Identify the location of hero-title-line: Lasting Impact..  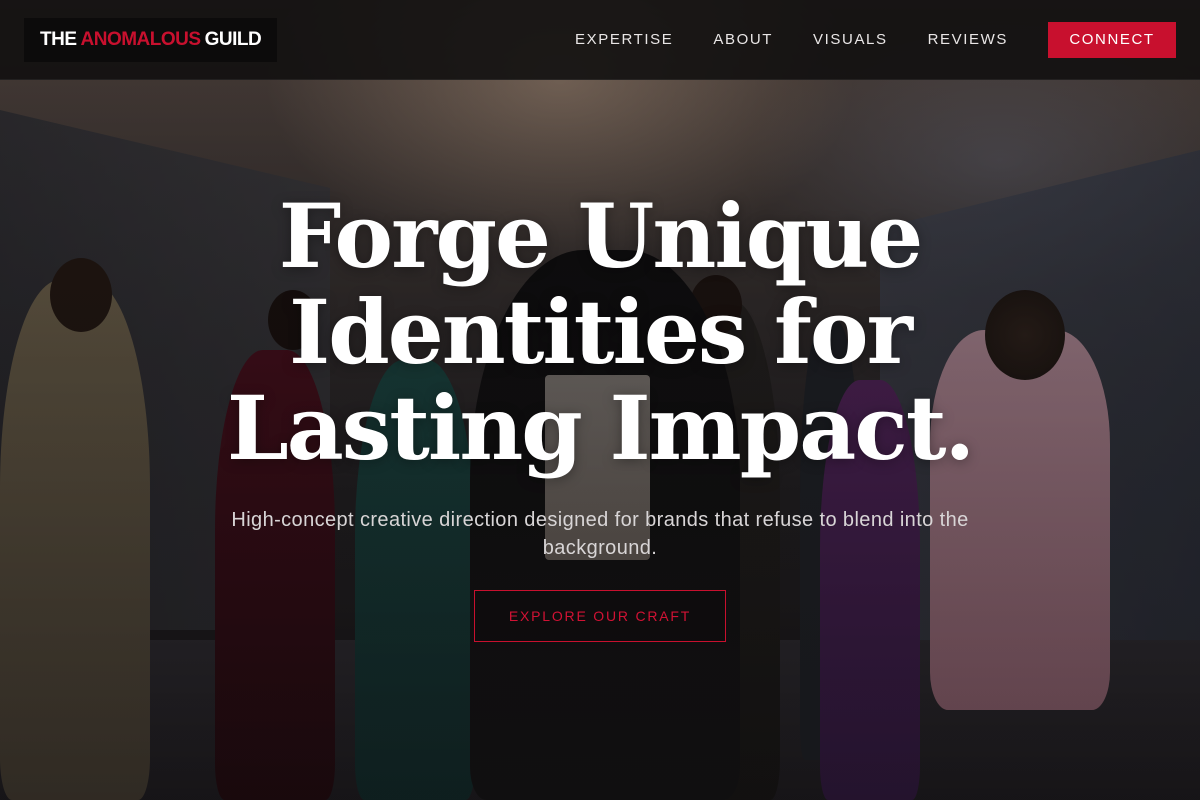
(600, 428).